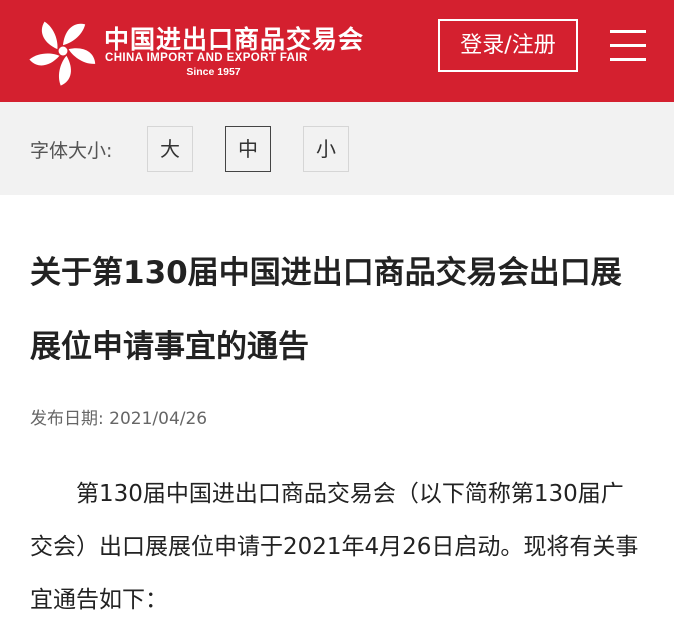  I want to click on font-size-small-button: 小, so click(326, 149).